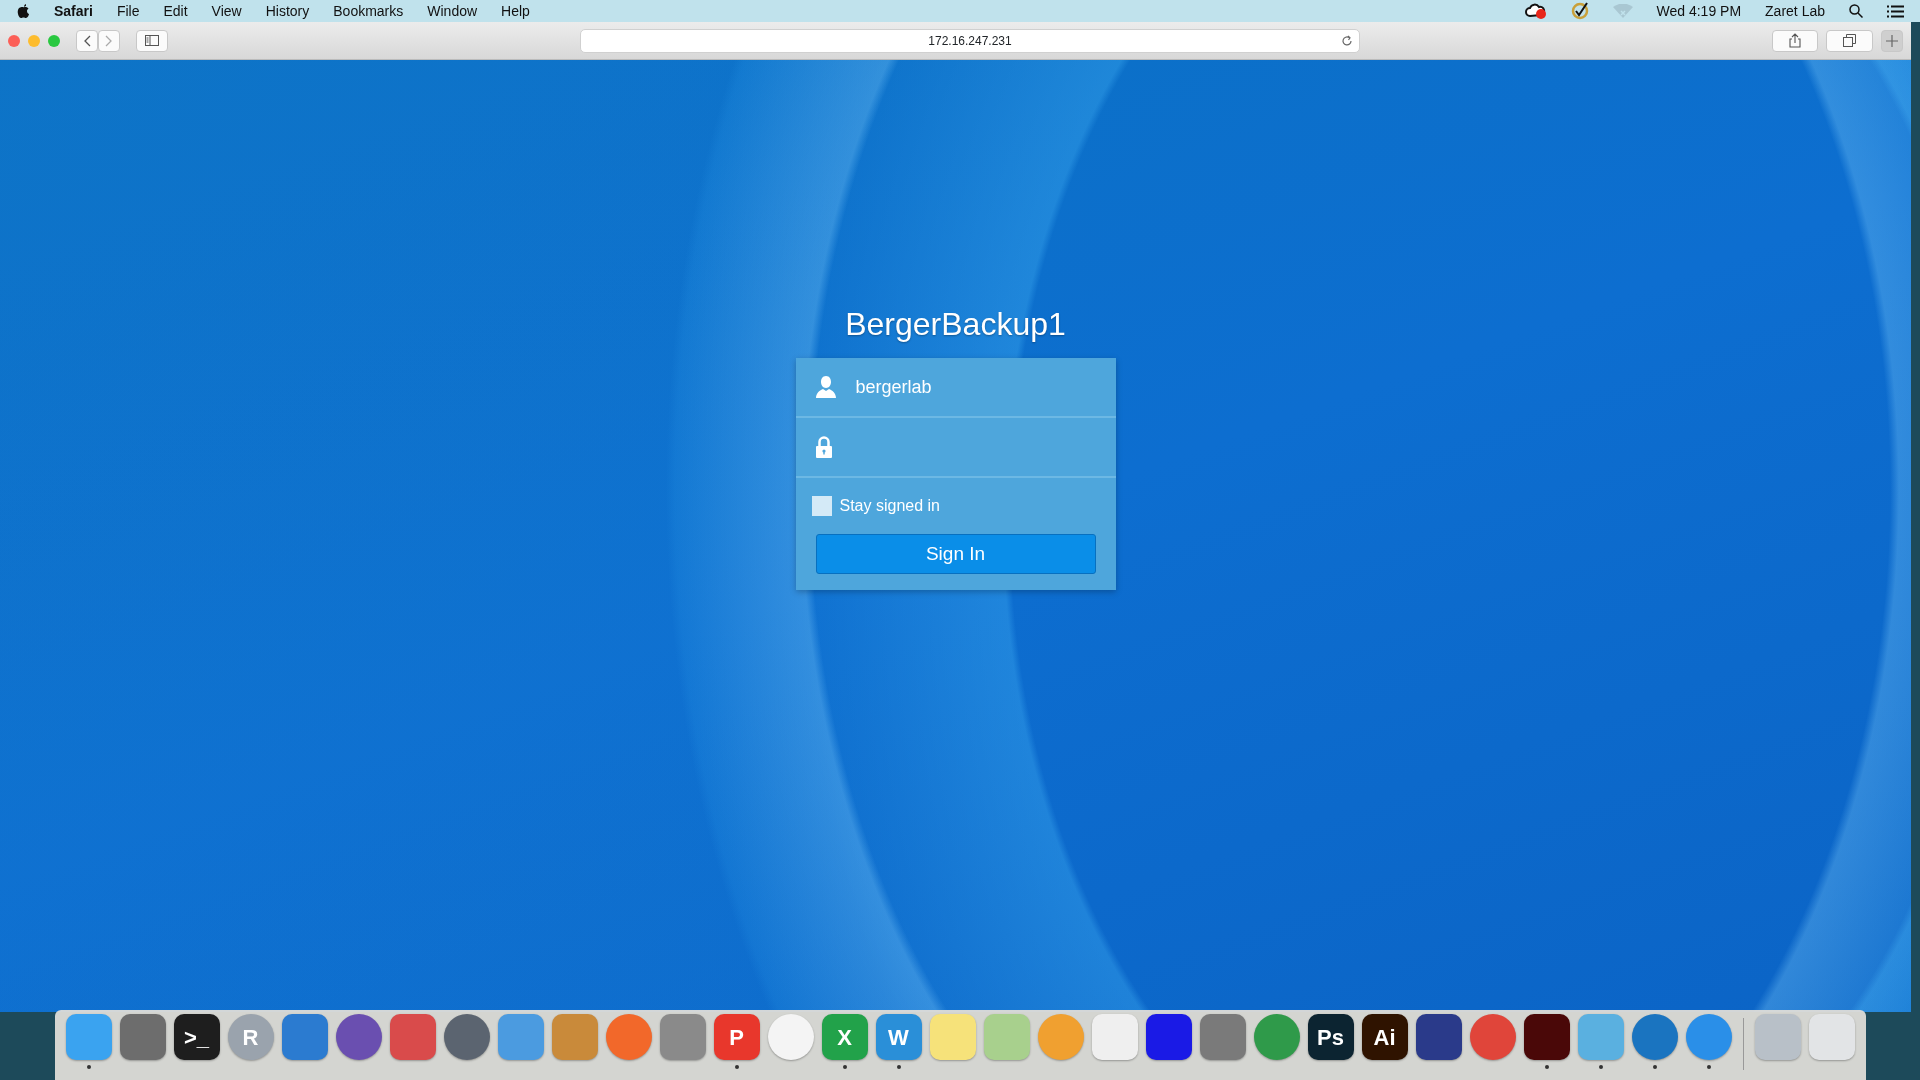  I want to click on clock: Wed 4:19 PM, so click(1699, 11).